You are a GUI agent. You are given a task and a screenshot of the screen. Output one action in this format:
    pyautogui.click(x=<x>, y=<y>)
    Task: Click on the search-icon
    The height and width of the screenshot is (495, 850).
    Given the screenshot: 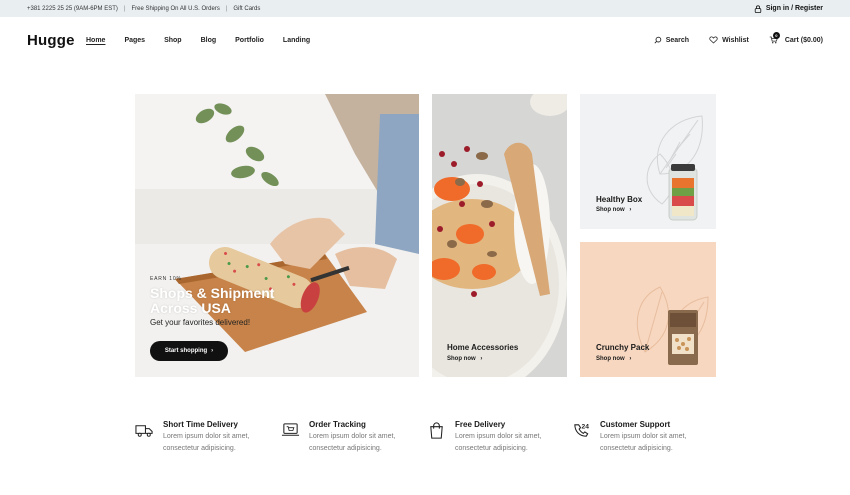 What is the action you would take?
    pyautogui.click(x=657, y=40)
    